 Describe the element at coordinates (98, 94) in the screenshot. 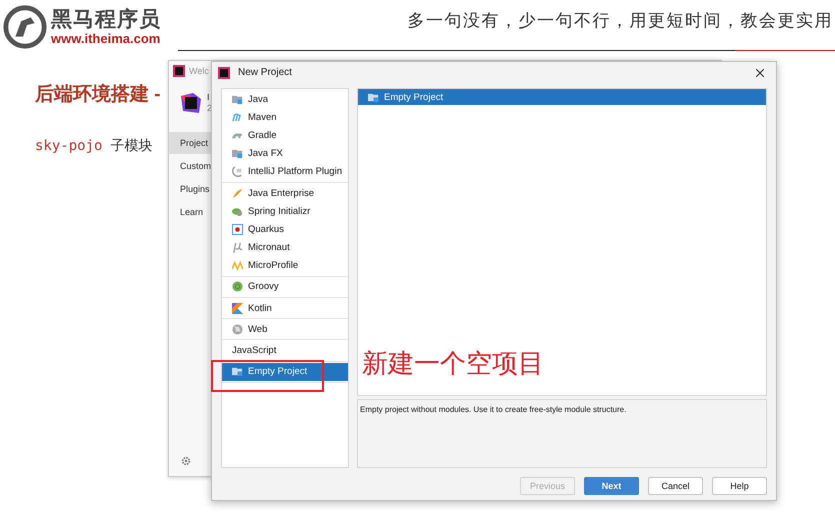

I see `slide-heading: 后端环境搭建 -` at that location.